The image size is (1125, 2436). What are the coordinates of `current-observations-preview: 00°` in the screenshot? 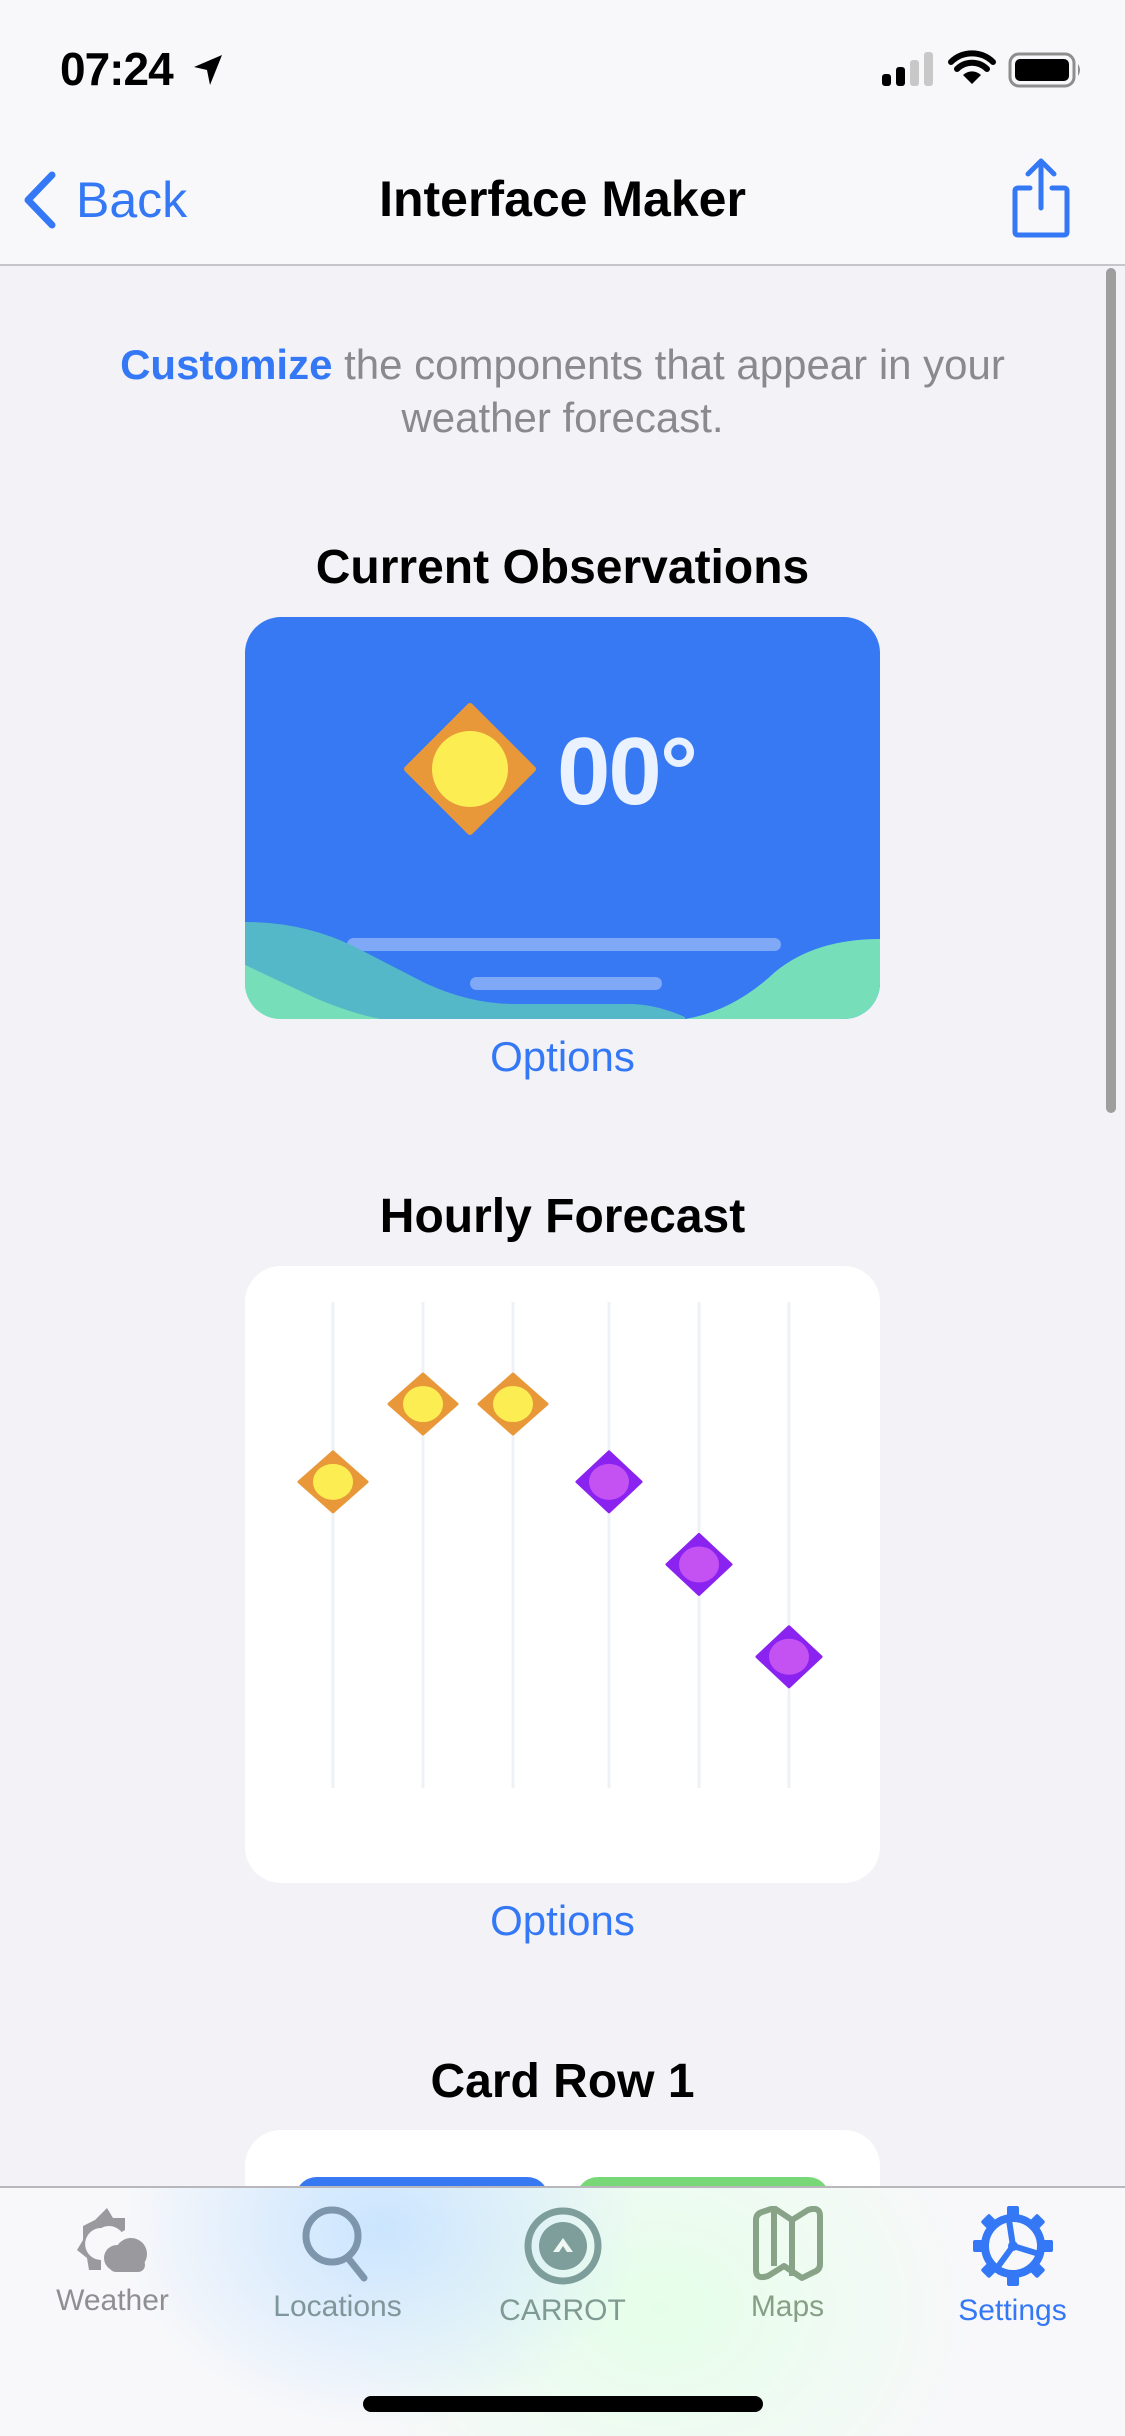 It's located at (562, 818).